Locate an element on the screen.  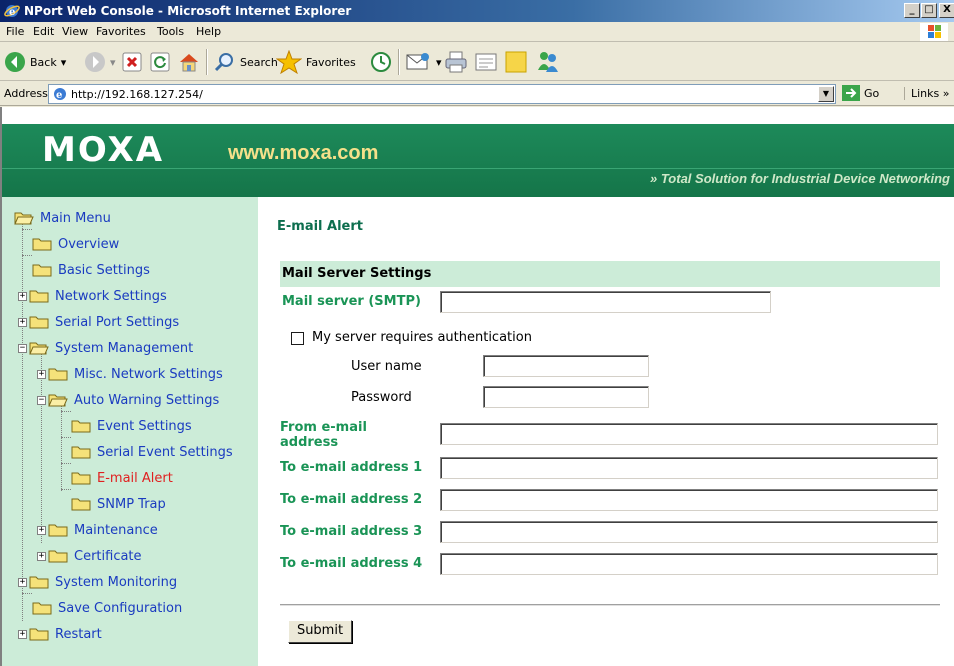
to-email-label-2: To e-mail address 2 is located at coordinates (351, 499).